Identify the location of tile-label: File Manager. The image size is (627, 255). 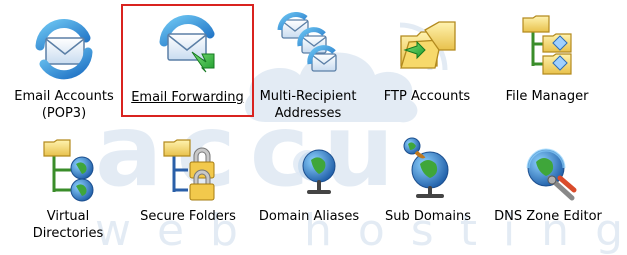
(547, 96).